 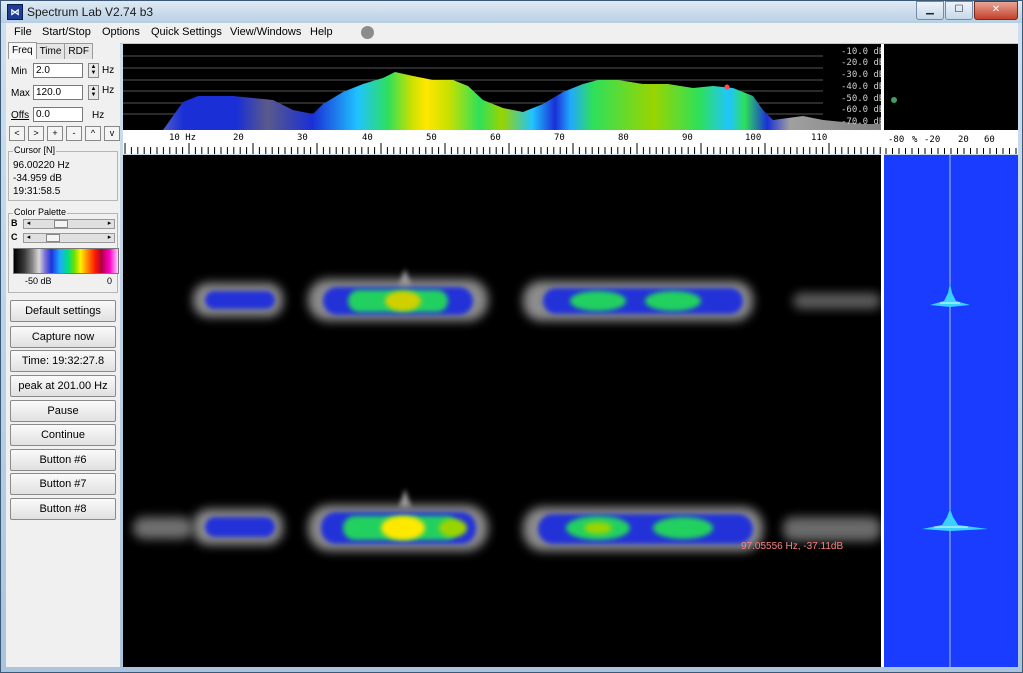 What do you see at coordinates (121, 32) in the screenshot?
I see `menu-options: Options` at bounding box center [121, 32].